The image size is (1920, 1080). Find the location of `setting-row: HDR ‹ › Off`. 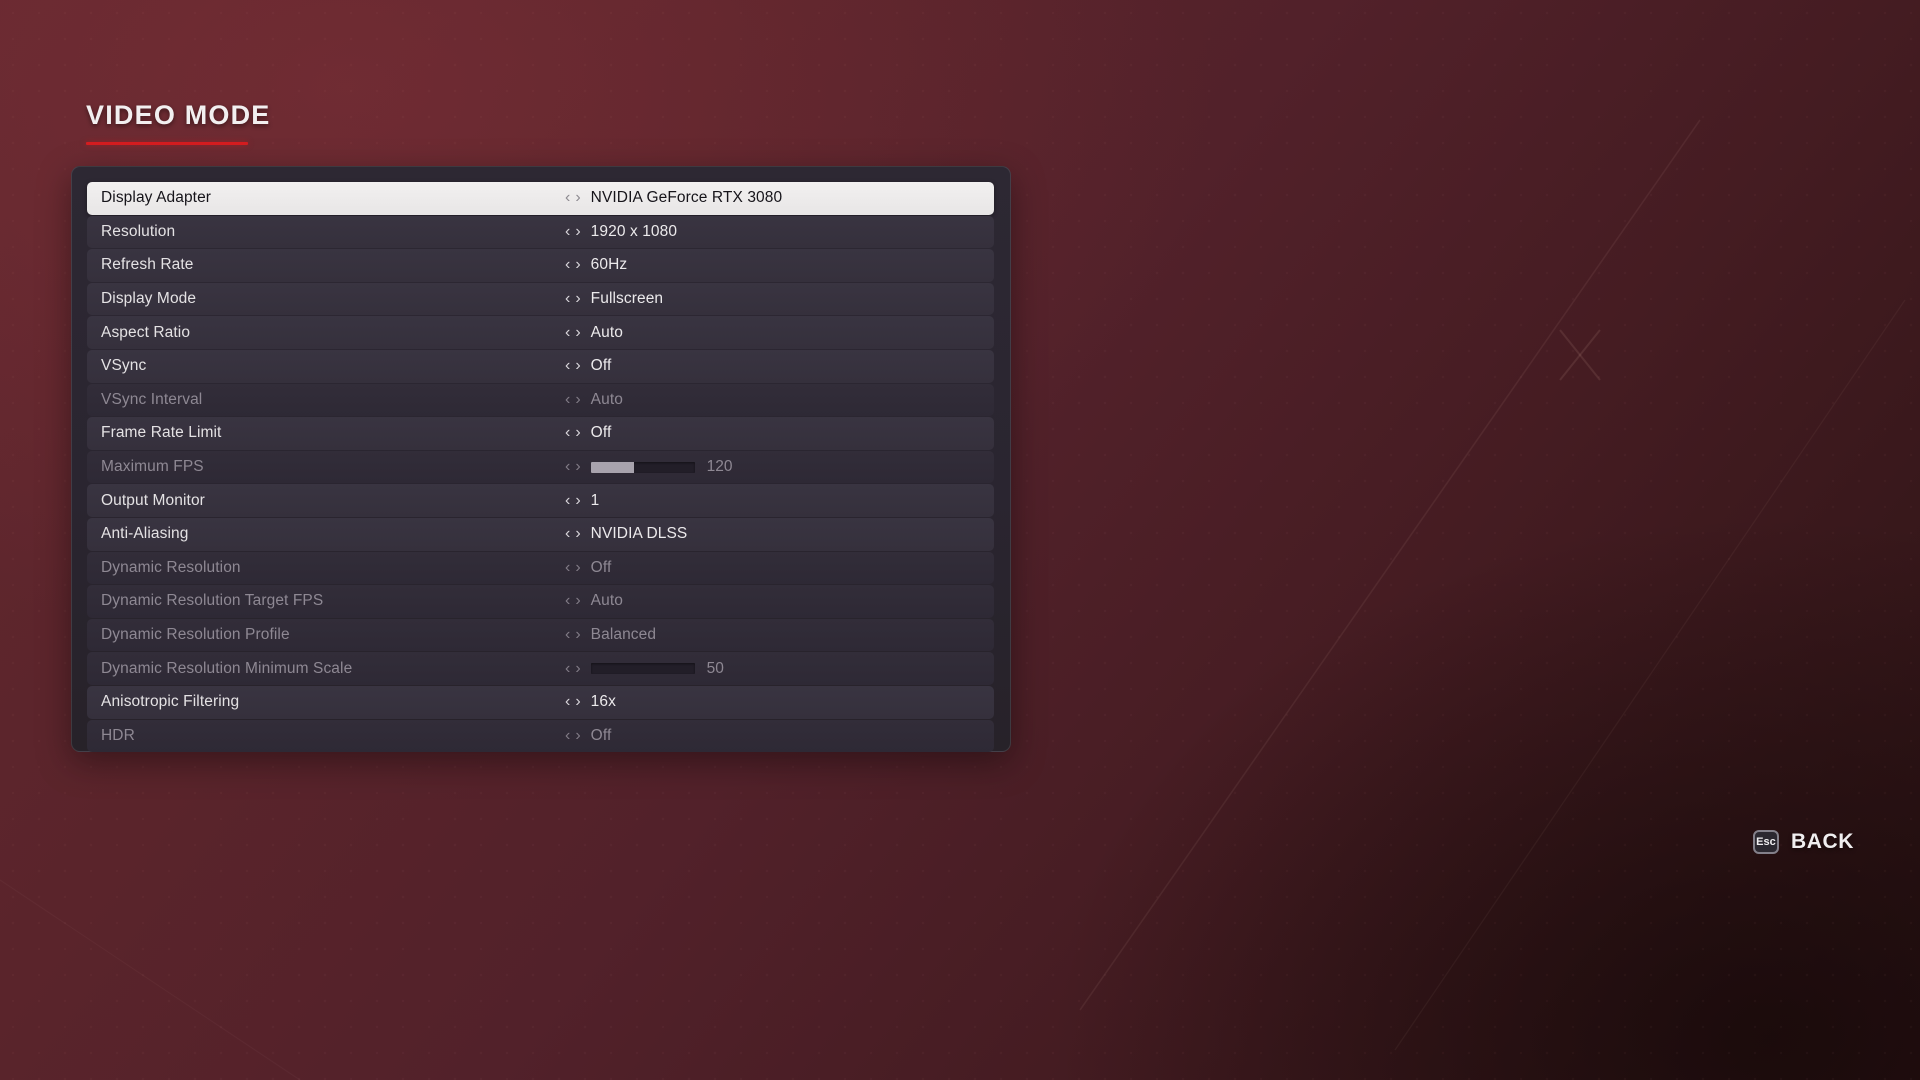

setting-row: HDR ‹ › Off is located at coordinates (540, 736).